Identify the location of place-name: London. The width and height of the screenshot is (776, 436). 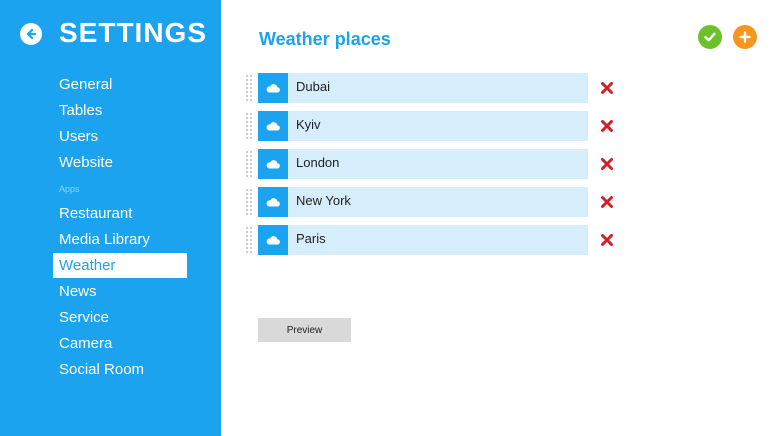
(438, 164).